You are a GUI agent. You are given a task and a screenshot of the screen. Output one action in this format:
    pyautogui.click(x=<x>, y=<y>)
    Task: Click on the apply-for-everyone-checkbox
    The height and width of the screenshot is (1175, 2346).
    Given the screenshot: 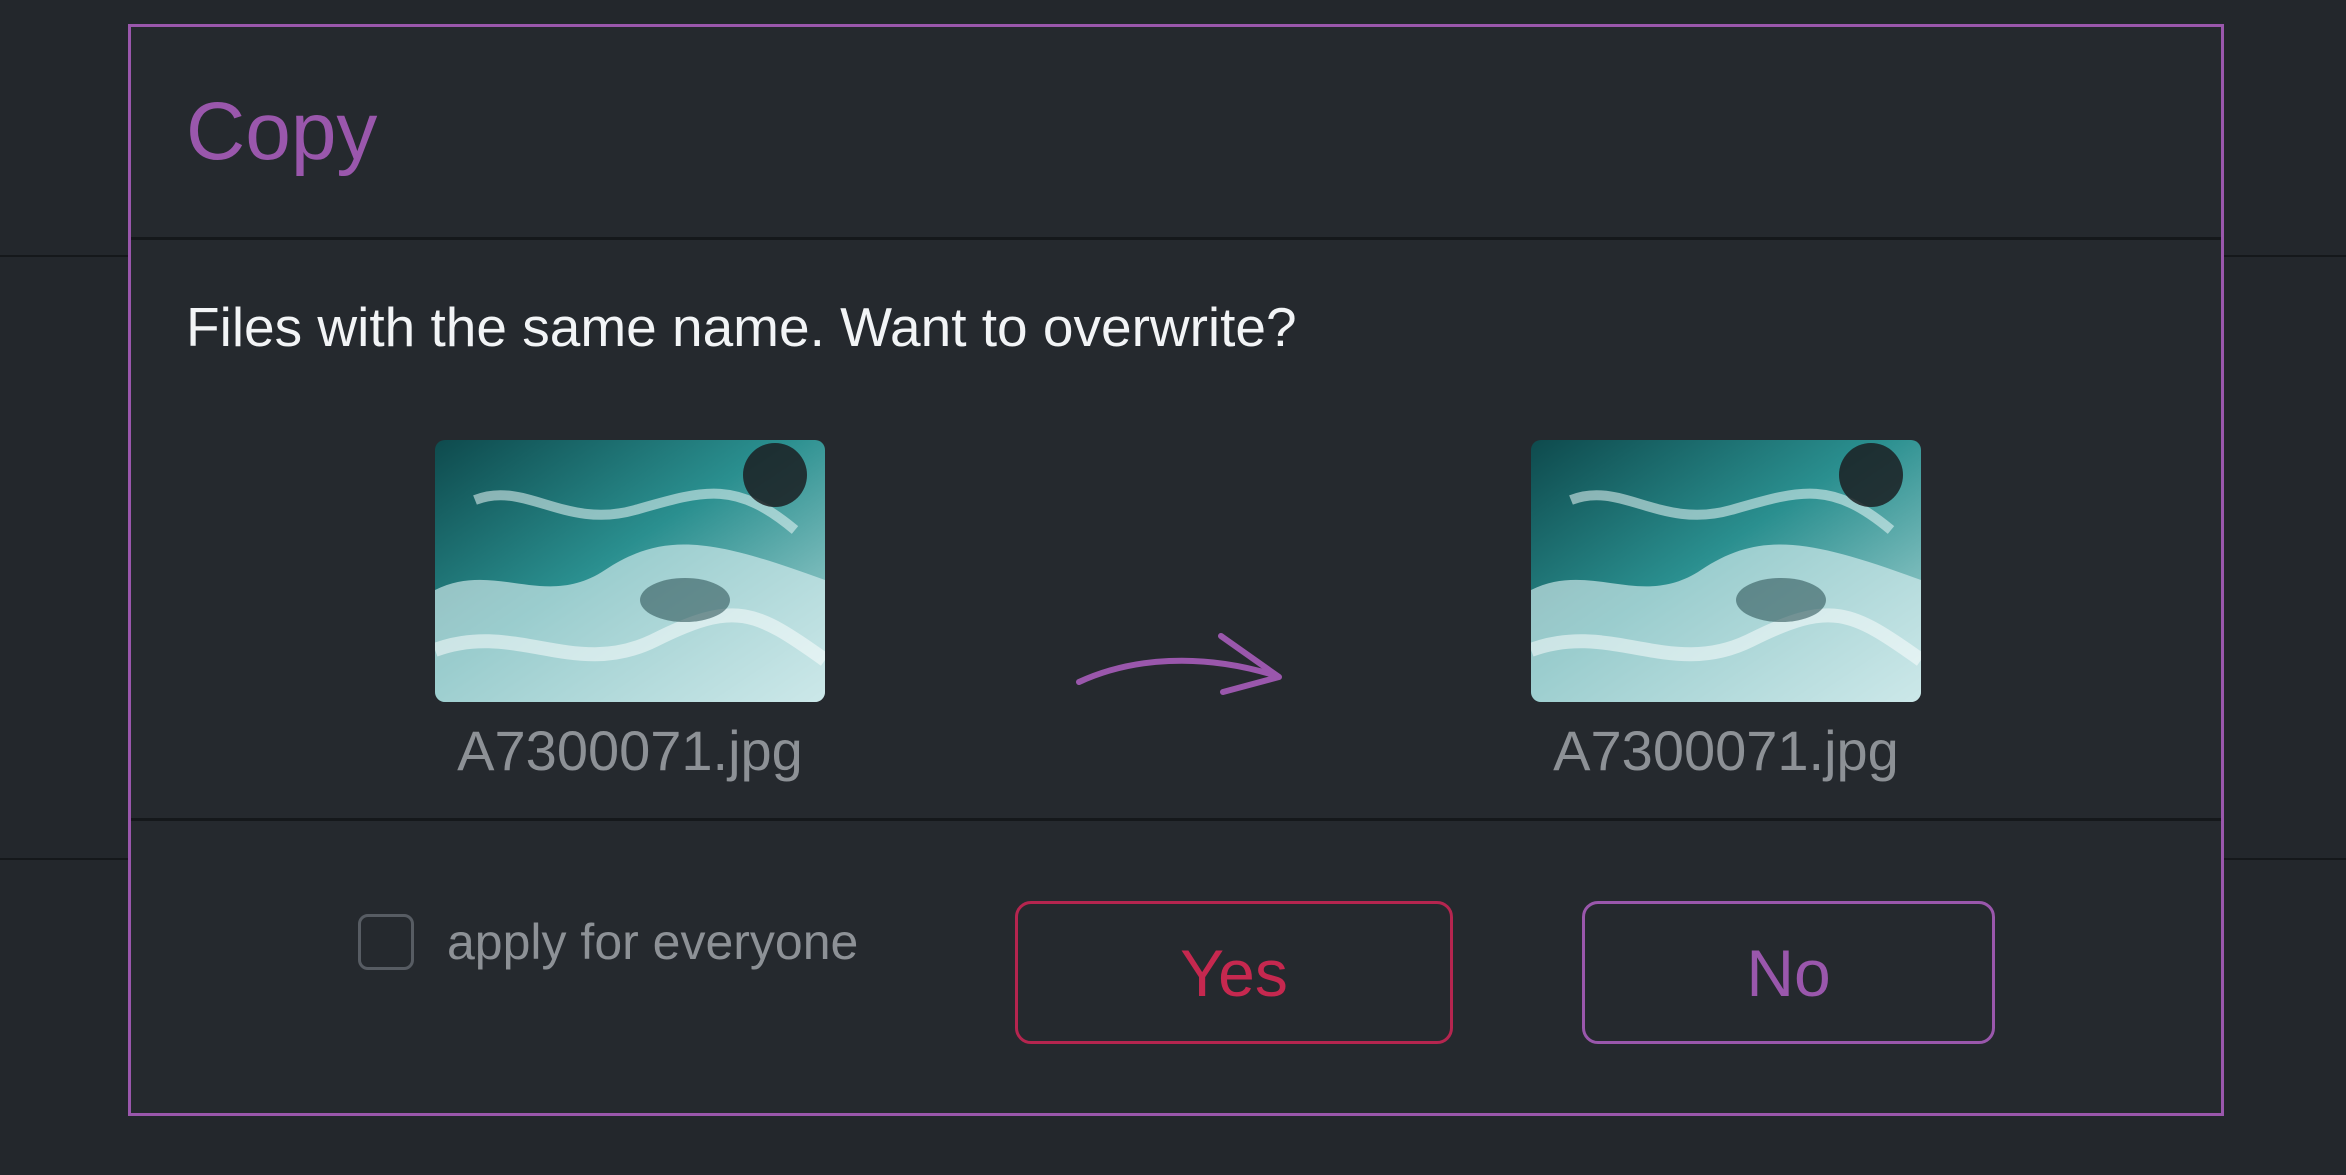 What is the action you would take?
    pyautogui.click(x=386, y=942)
    